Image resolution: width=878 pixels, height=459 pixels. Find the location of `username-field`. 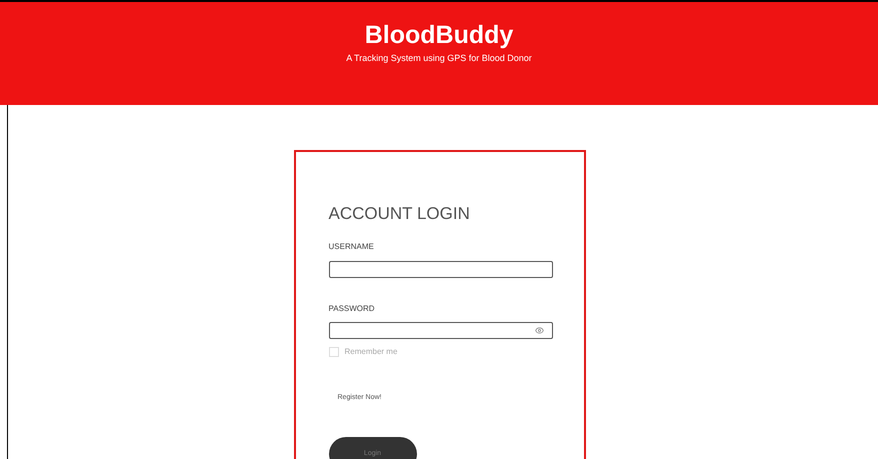

username-field is located at coordinates (440, 269).